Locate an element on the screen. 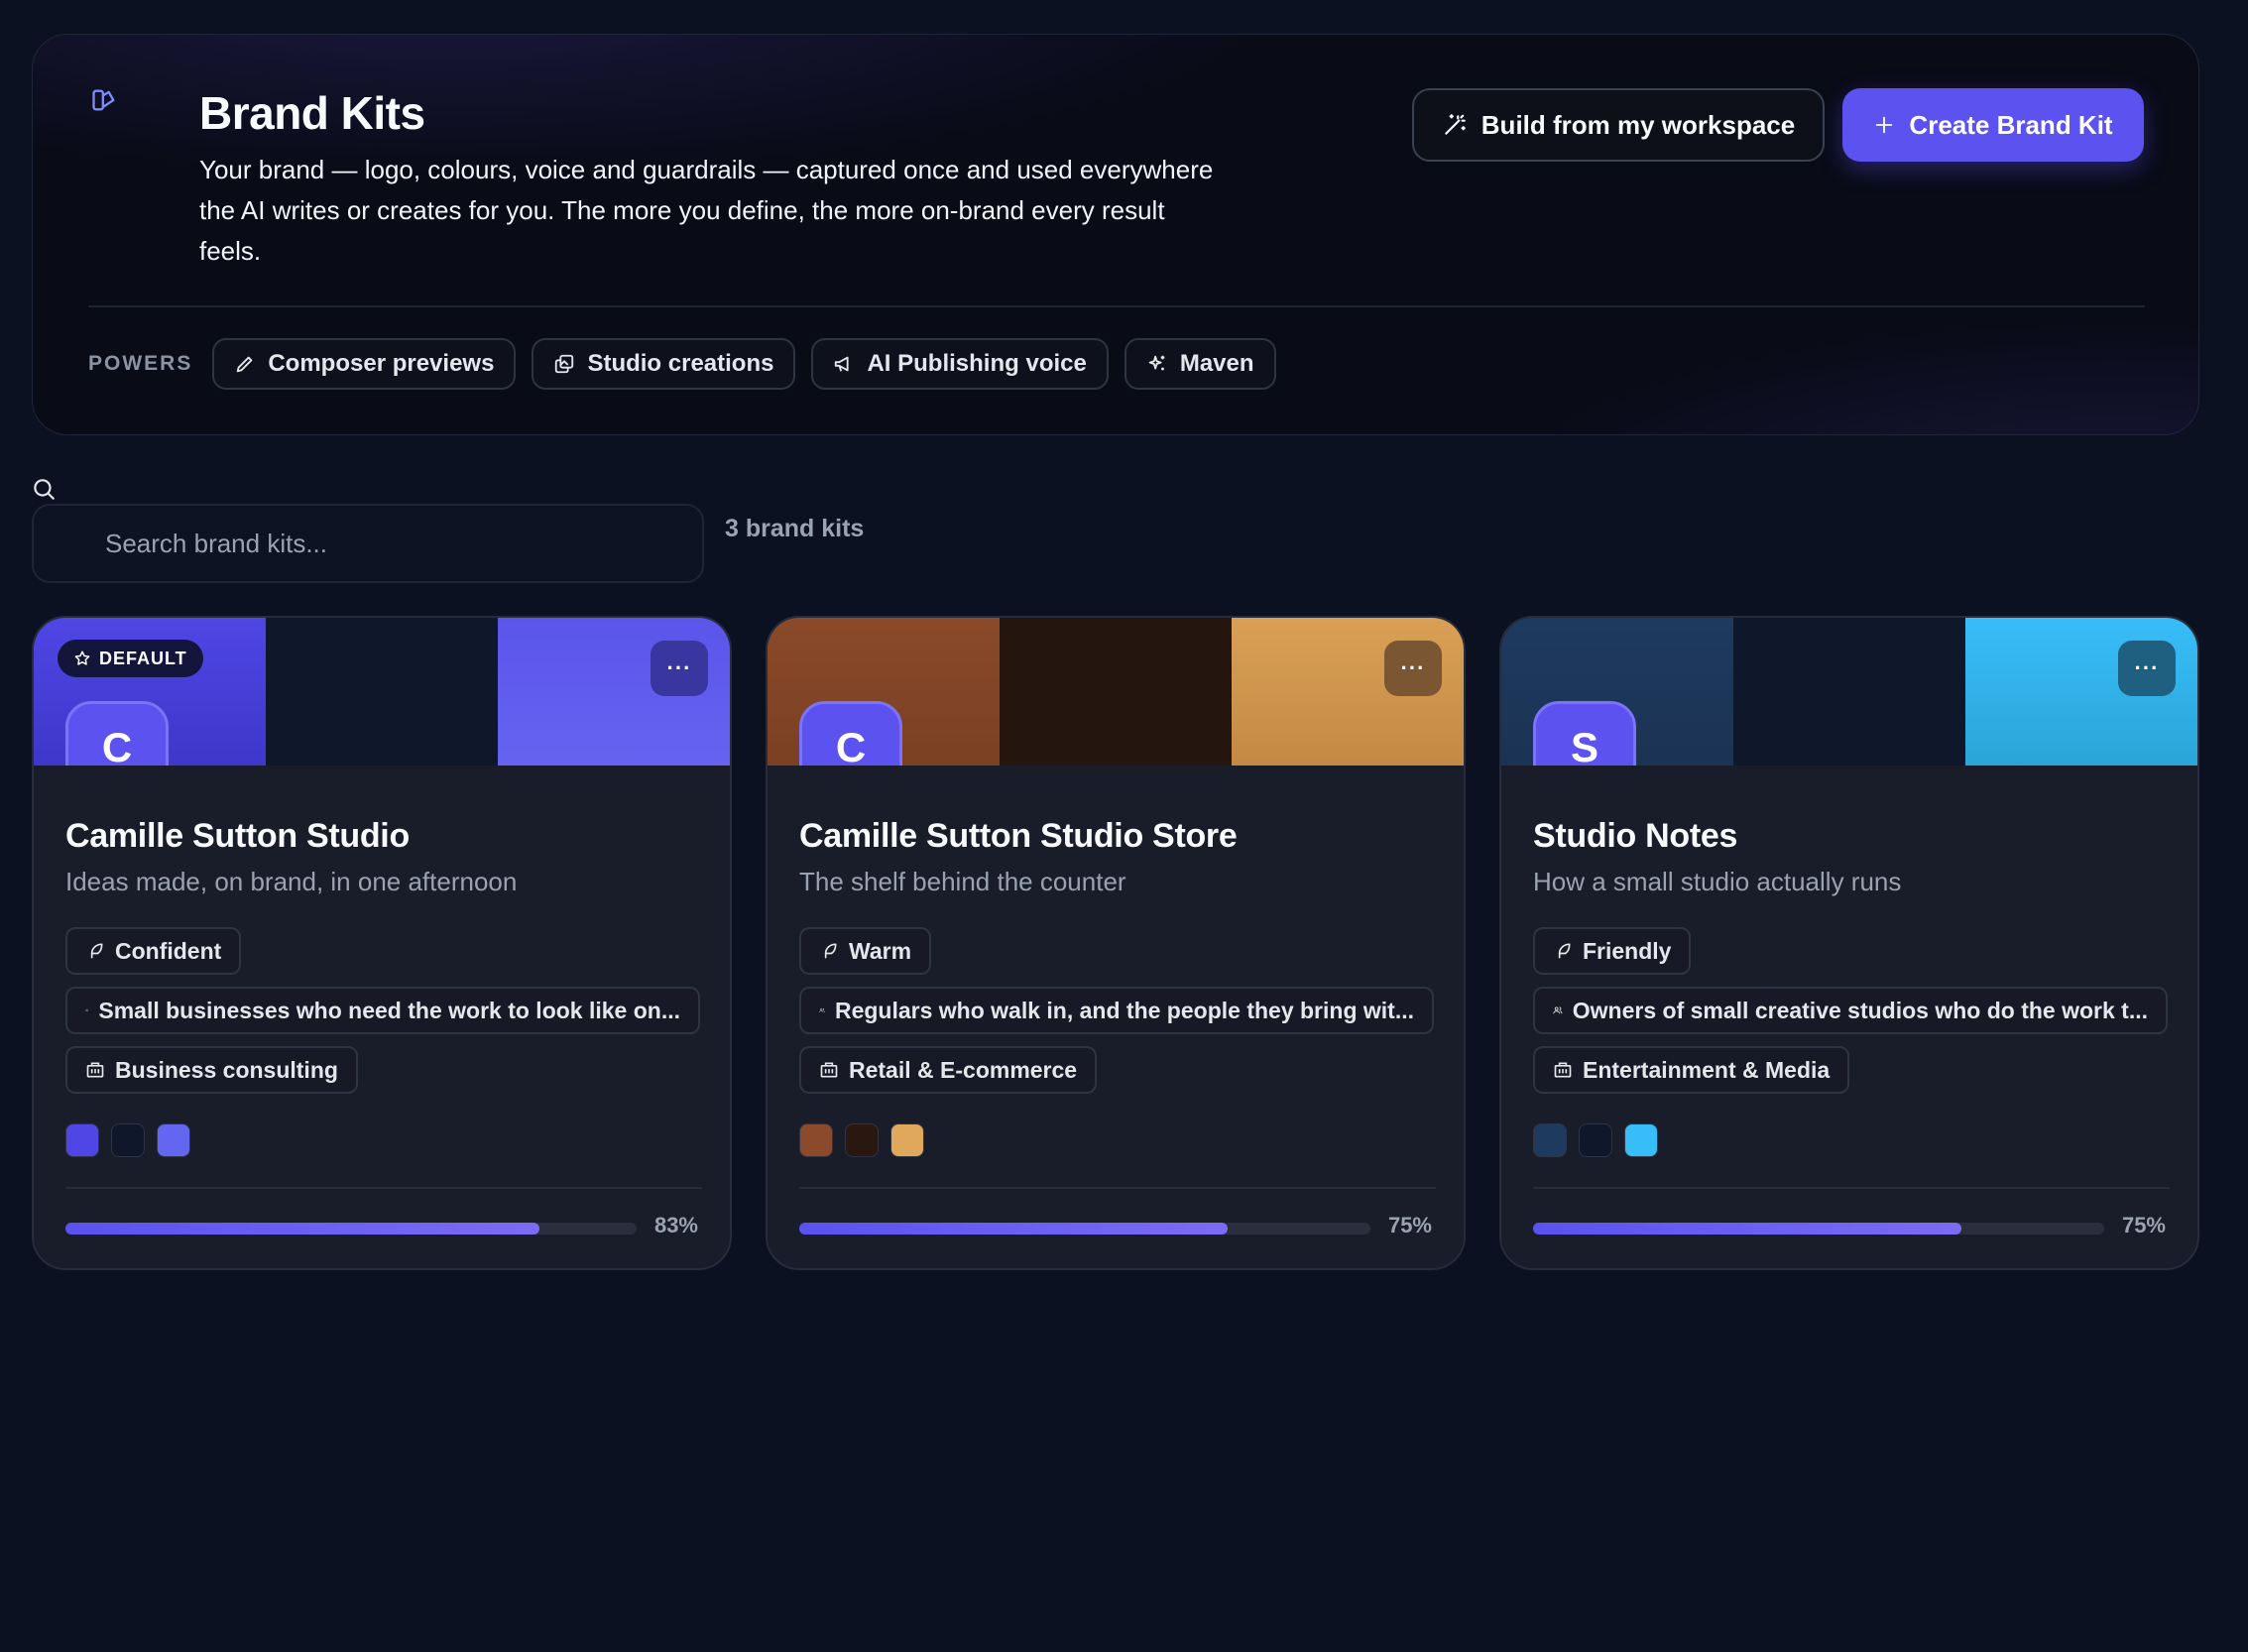 The width and height of the screenshot is (2248, 1652). pencil-icon is located at coordinates (245, 364).